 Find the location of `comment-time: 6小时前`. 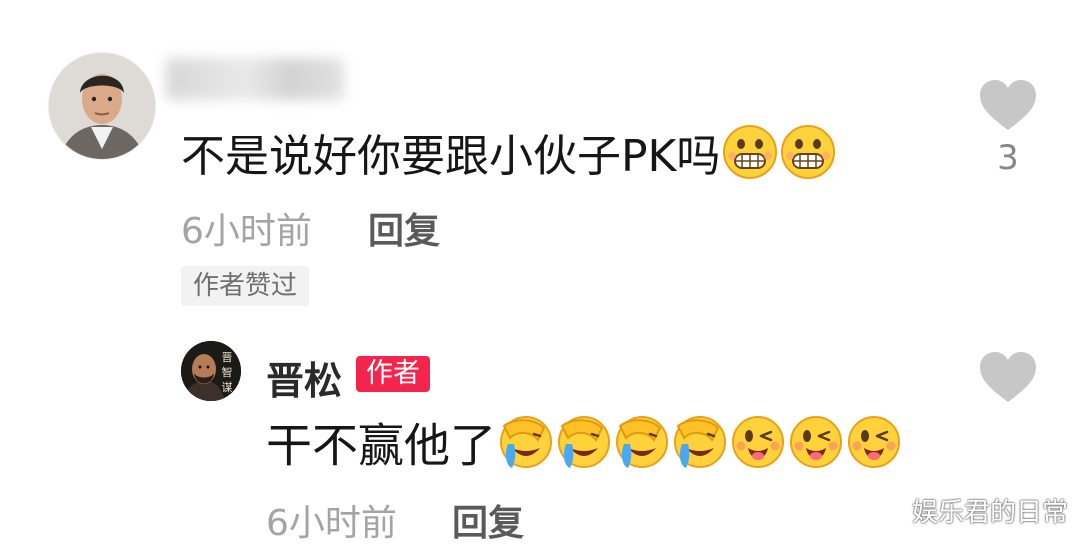

comment-time: 6小时前 is located at coordinates (246, 231).